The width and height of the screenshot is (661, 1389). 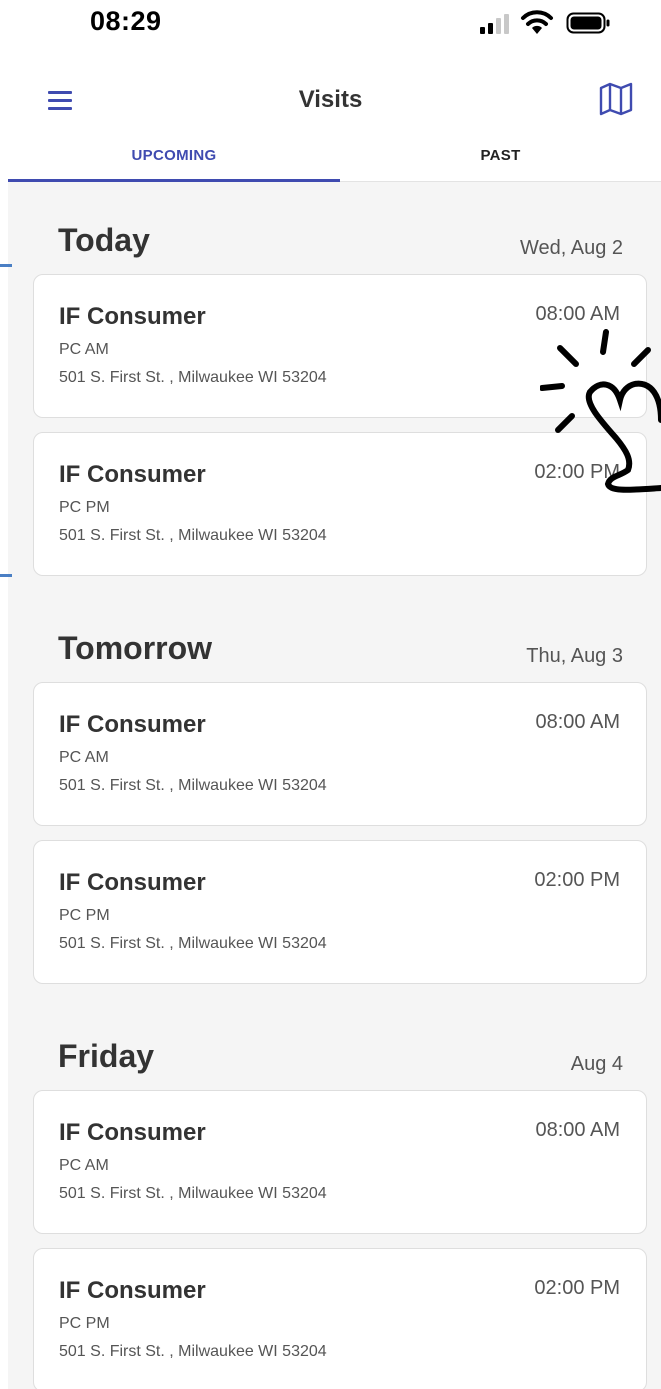 I want to click on day-date-friday: Aug 4, so click(x=596, y=1064).